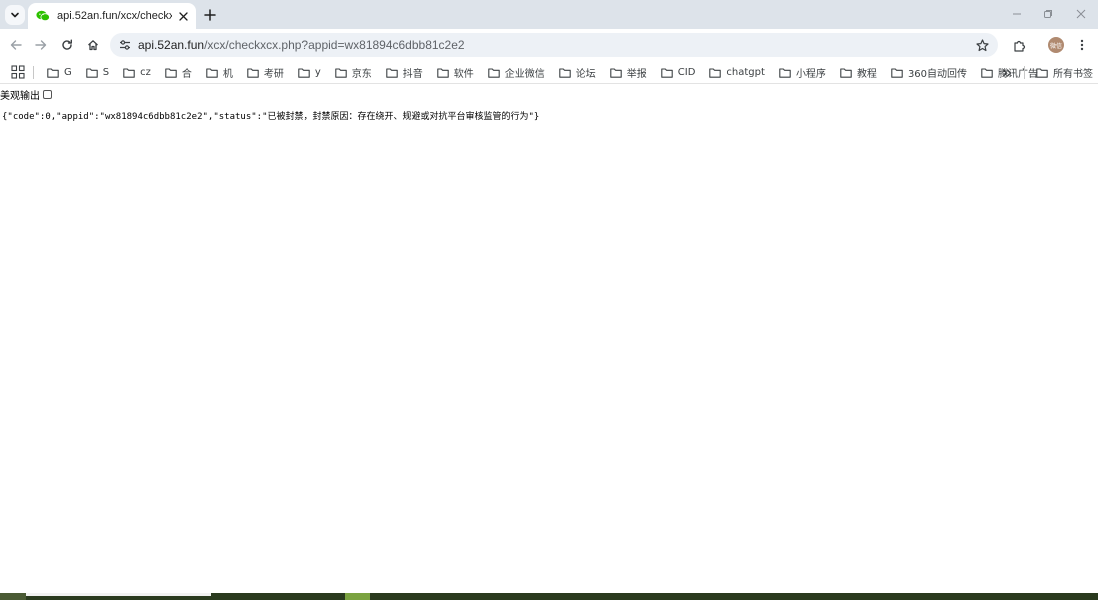  I want to click on new-tab-button, so click(210, 15).